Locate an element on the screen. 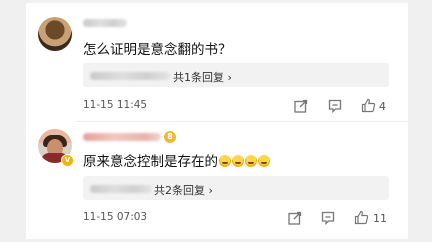 Image resolution: width=432 pixels, height=242 pixels. reply-count: 共2条回复 › is located at coordinates (183, 190).